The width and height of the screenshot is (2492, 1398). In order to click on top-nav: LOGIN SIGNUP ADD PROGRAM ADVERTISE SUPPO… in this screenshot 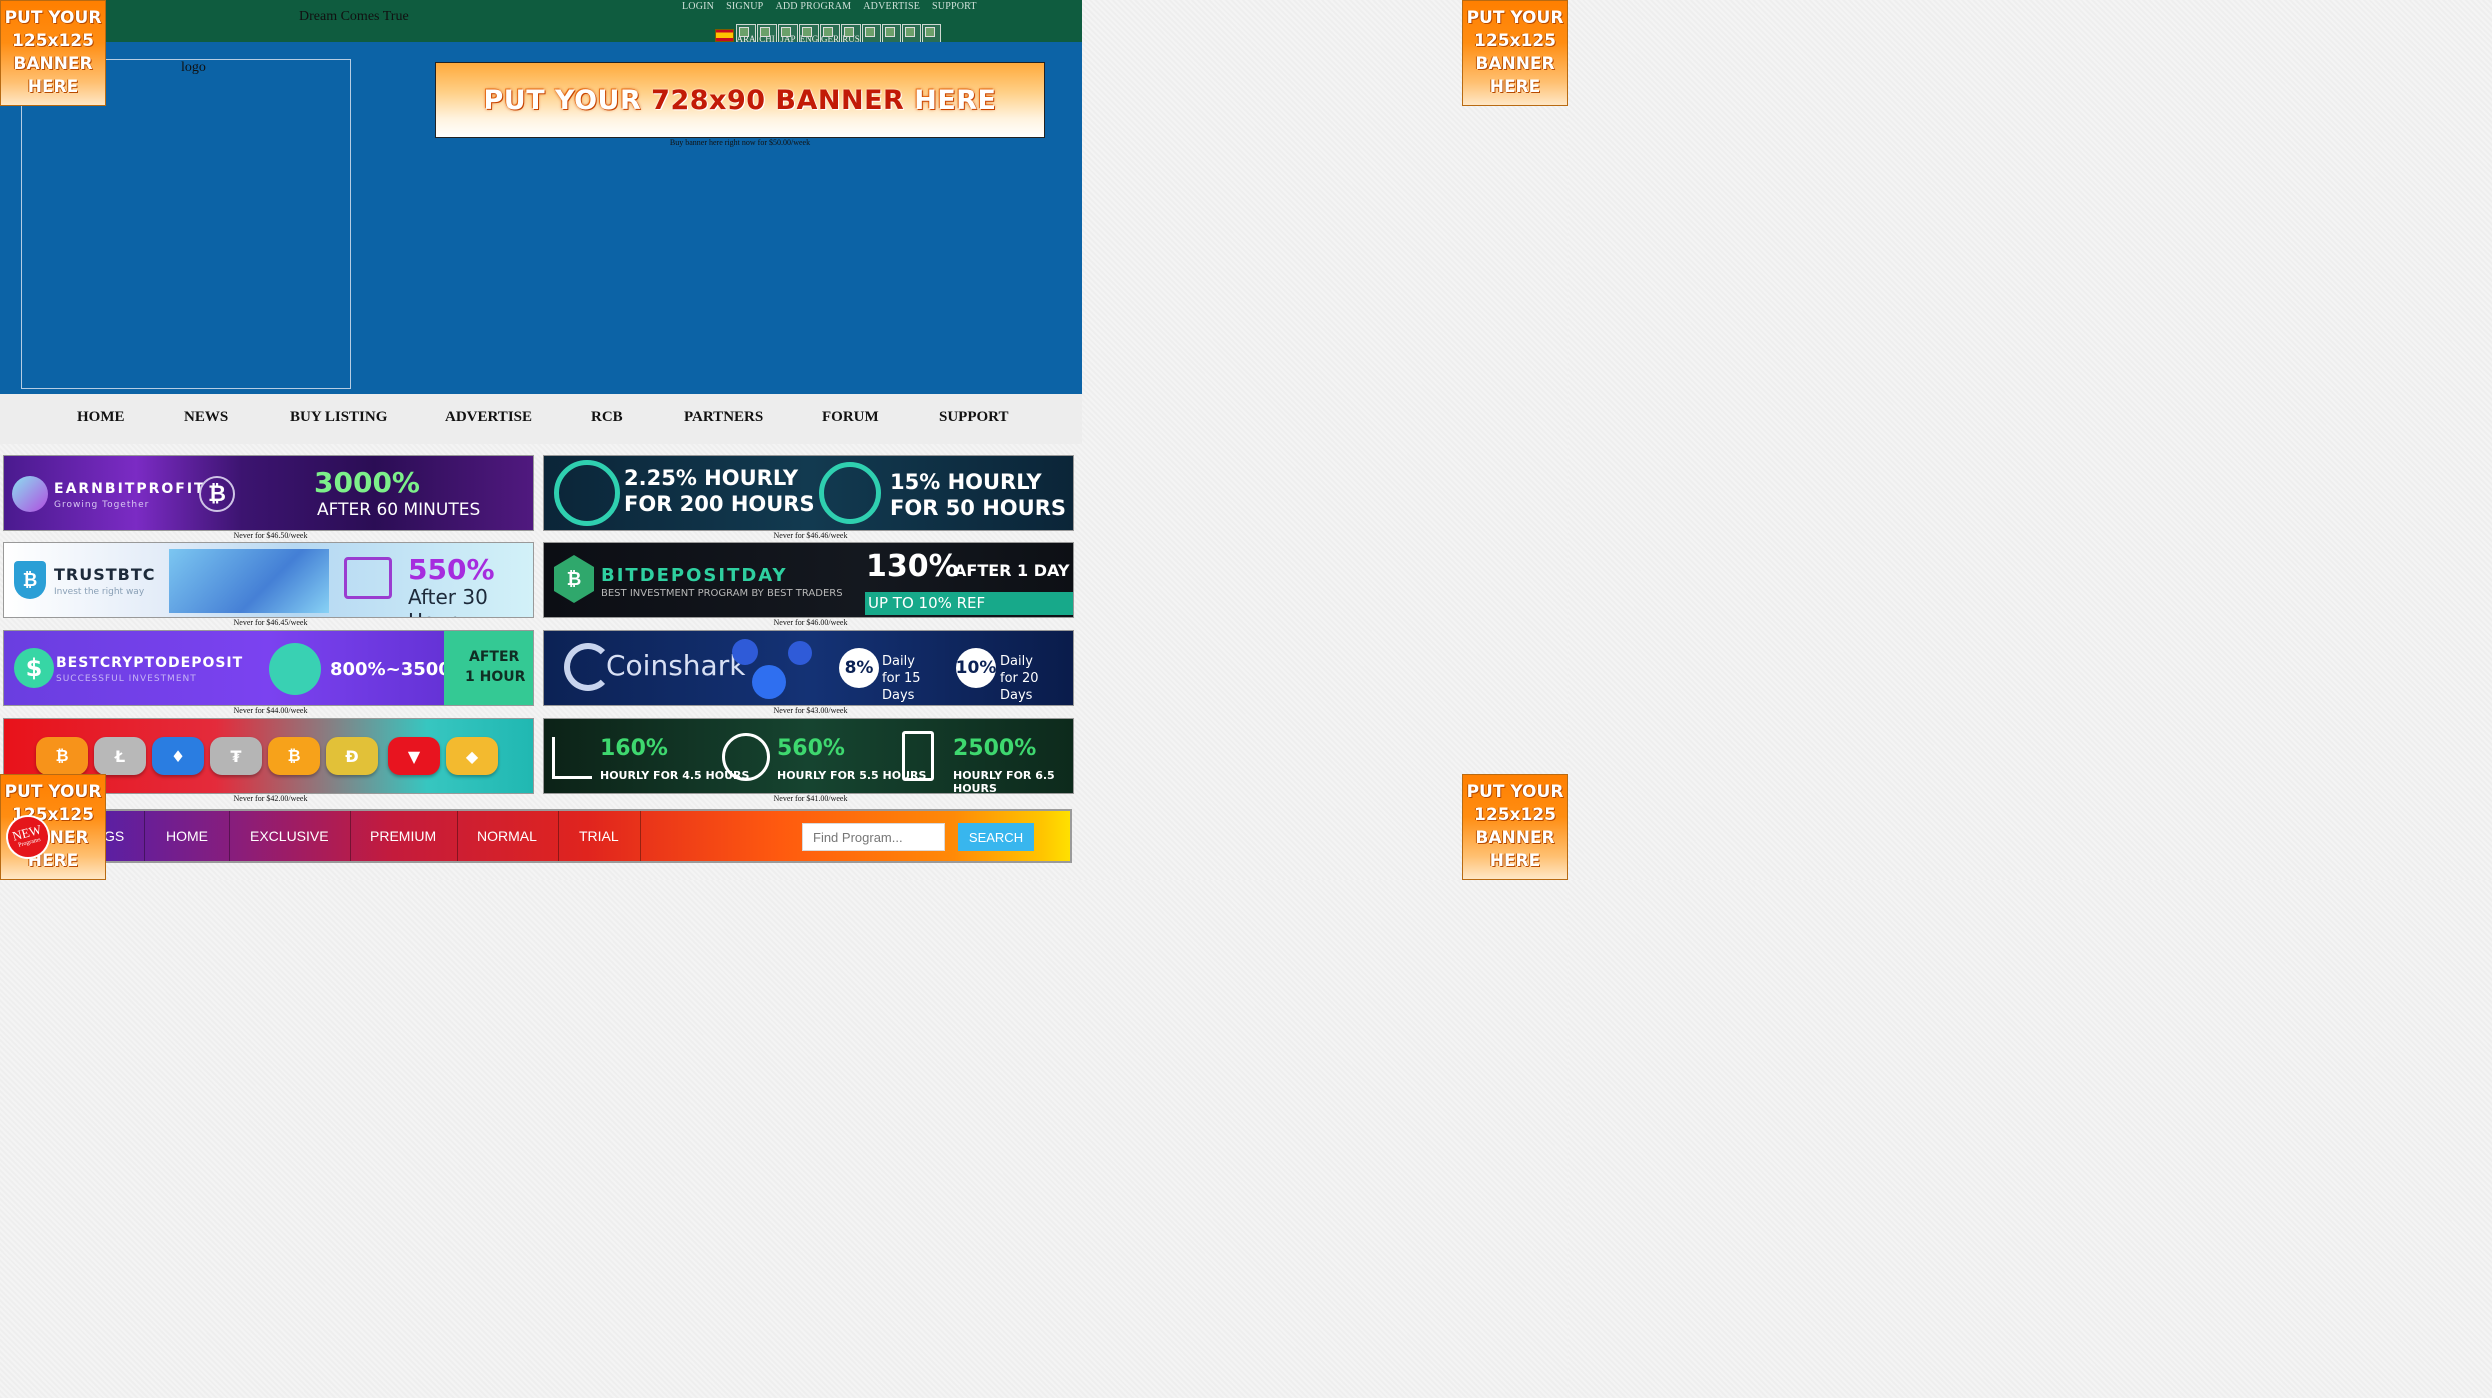, I will do `click(829, 6)`.